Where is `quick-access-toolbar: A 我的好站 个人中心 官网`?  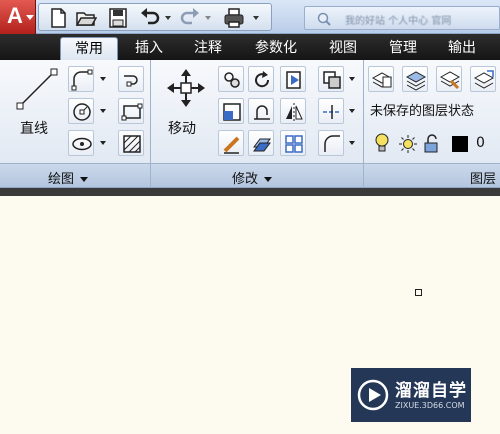
quick-access-toolbar: A 我的好站 个人中心 官网 is located at coordinates (250, 17).